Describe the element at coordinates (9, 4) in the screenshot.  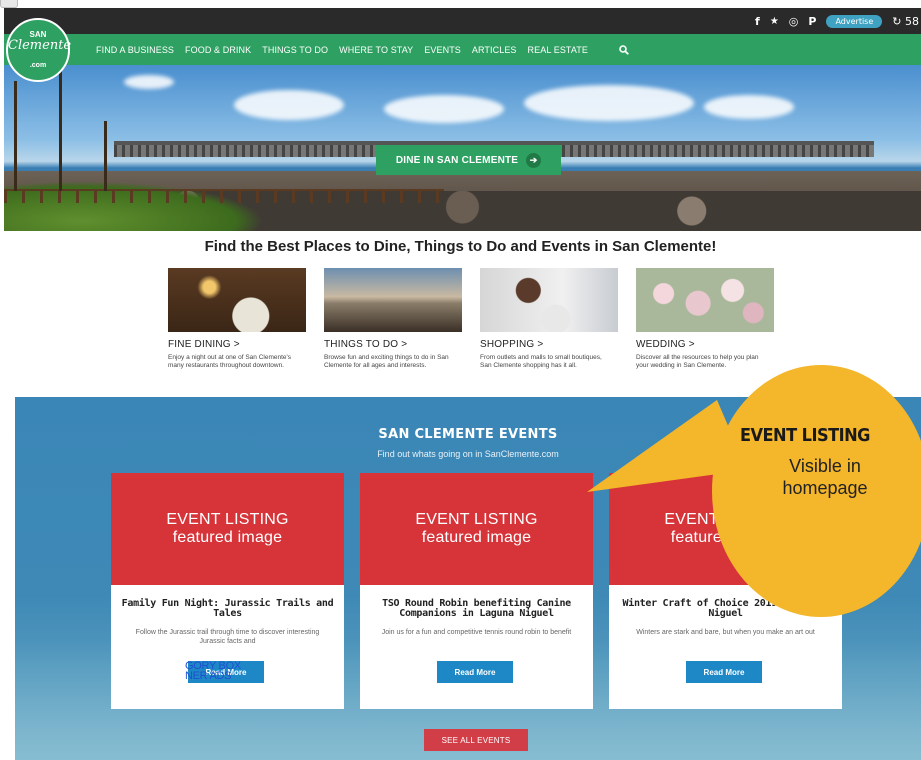
I see `browser-tab-chip` at that location.